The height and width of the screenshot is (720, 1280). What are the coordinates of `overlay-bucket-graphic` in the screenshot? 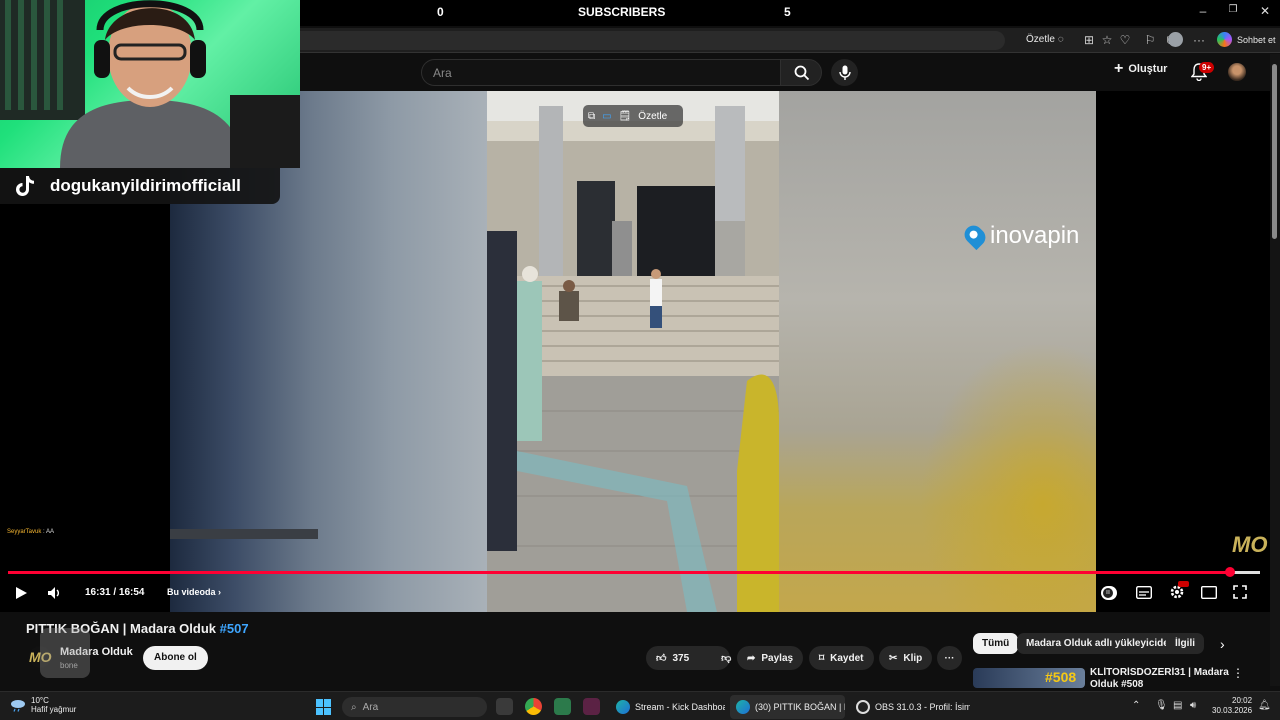 It's located at (65, 653).